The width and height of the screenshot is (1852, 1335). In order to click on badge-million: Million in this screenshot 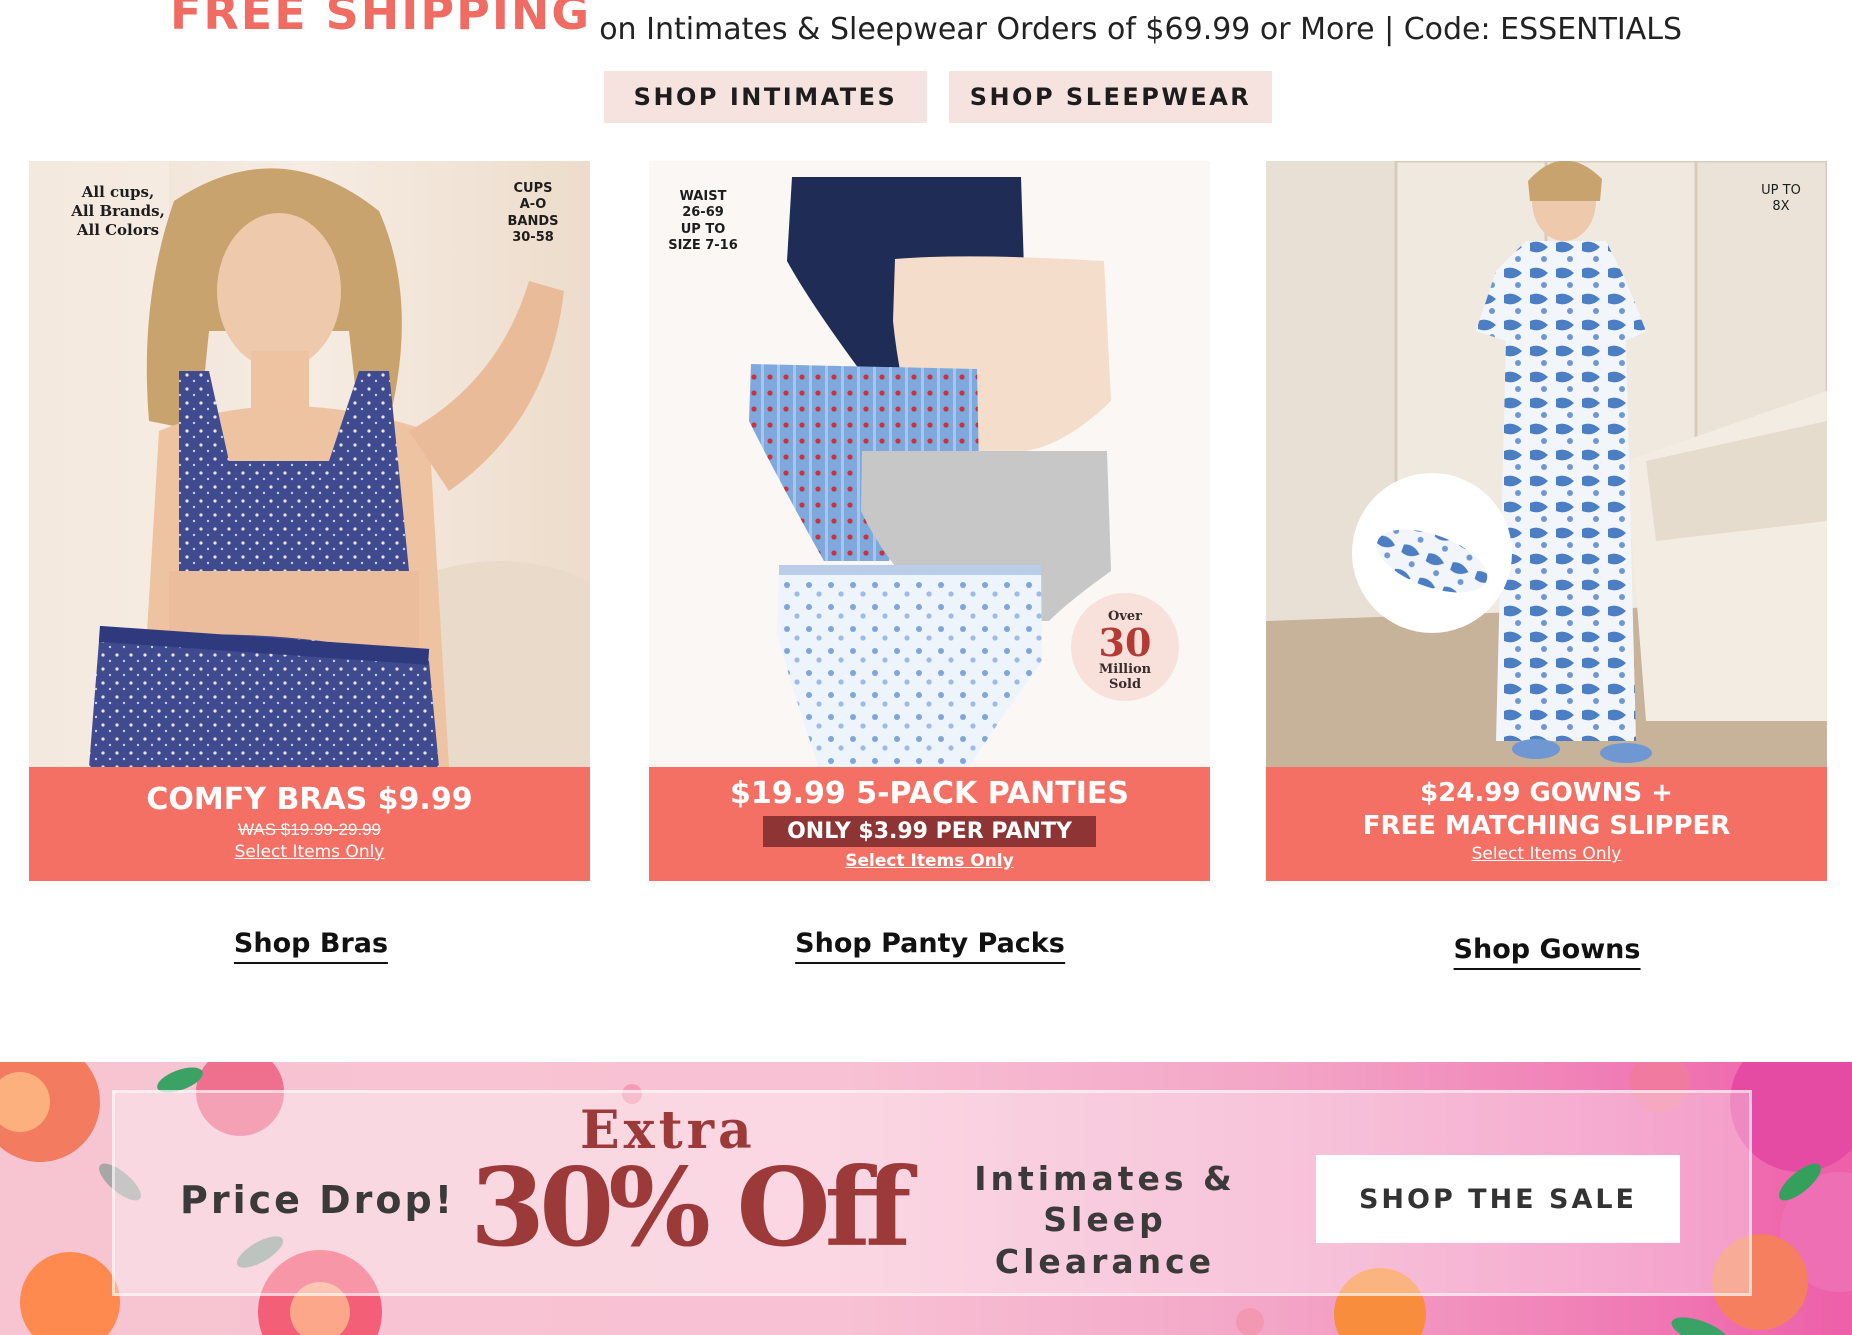, I will do `click(1125, 669)`.